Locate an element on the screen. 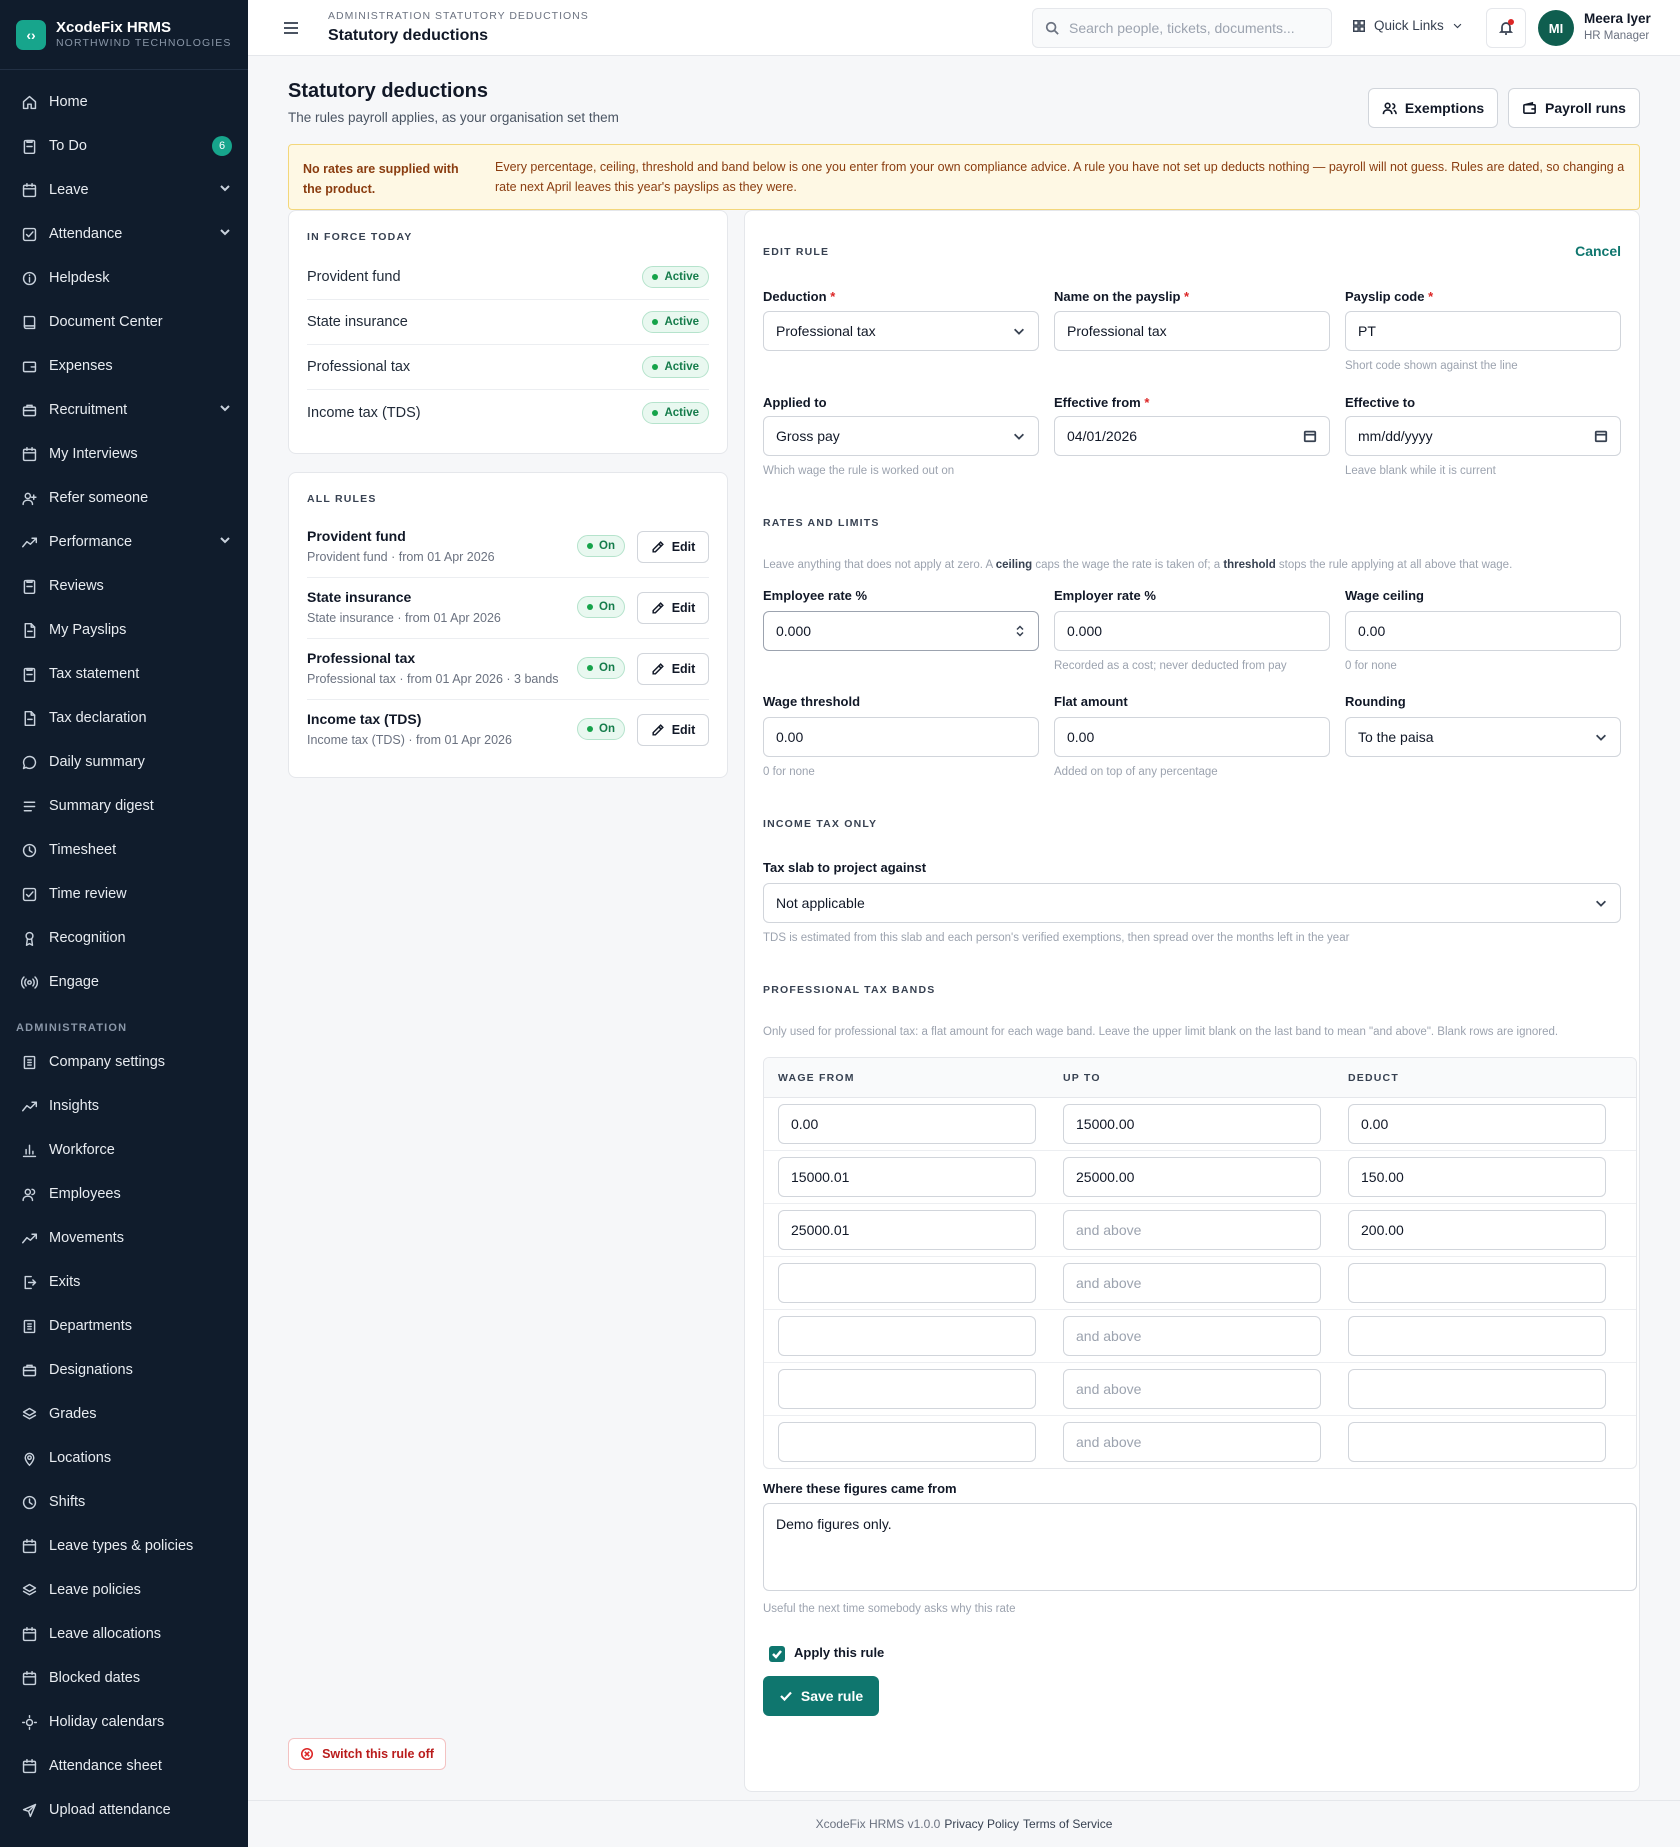  sidebar-item-leave-types-policies: Leave types & policies is located at coordinates (124, 1546).